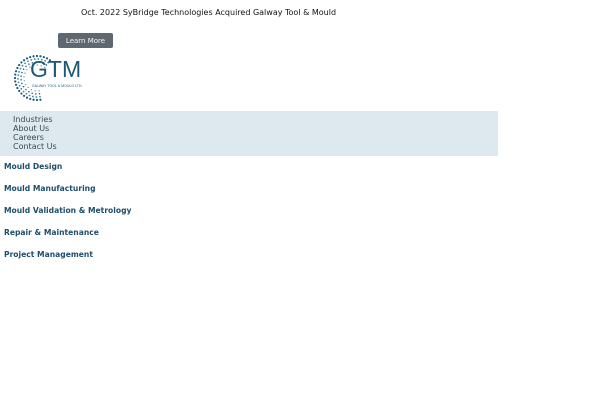 Image resolution: width=600 pixels, height=400 pixels. What do you see at coordinates (255, 146) in the screenshot?
I see `nav-item-contact-us: Contact Us` at bounding box center [255, 146].